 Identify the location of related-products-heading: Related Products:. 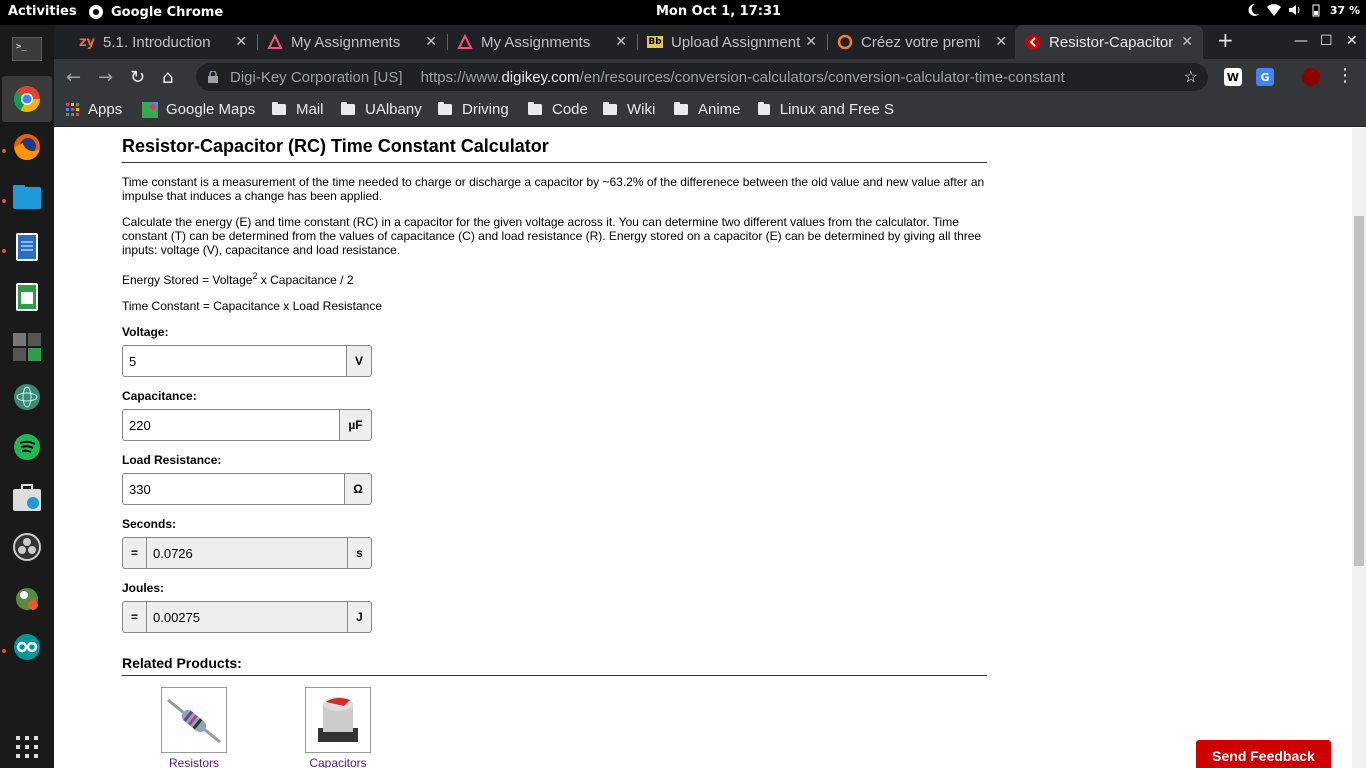
(554, 665).